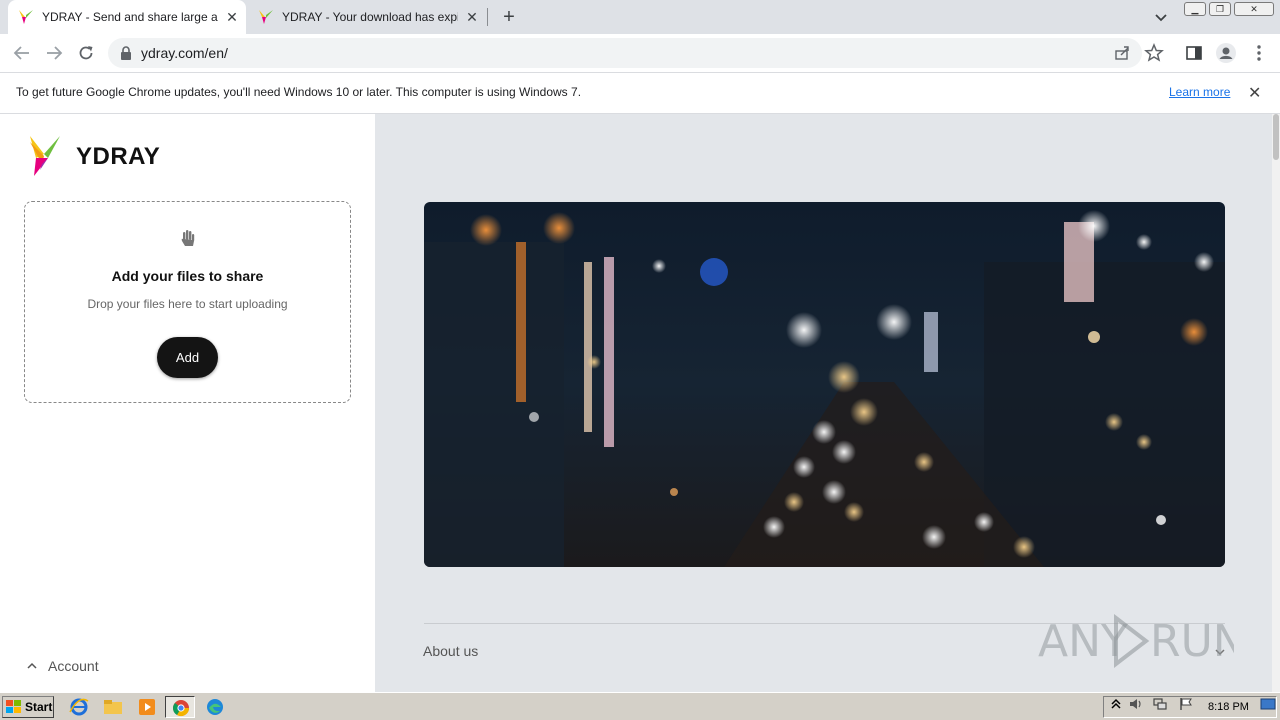 The width and height of the screenshot is (1280, 720). Describe the element at coordinates (113, 707) in the screenshot. I see `file-explorer-icon` at that location.